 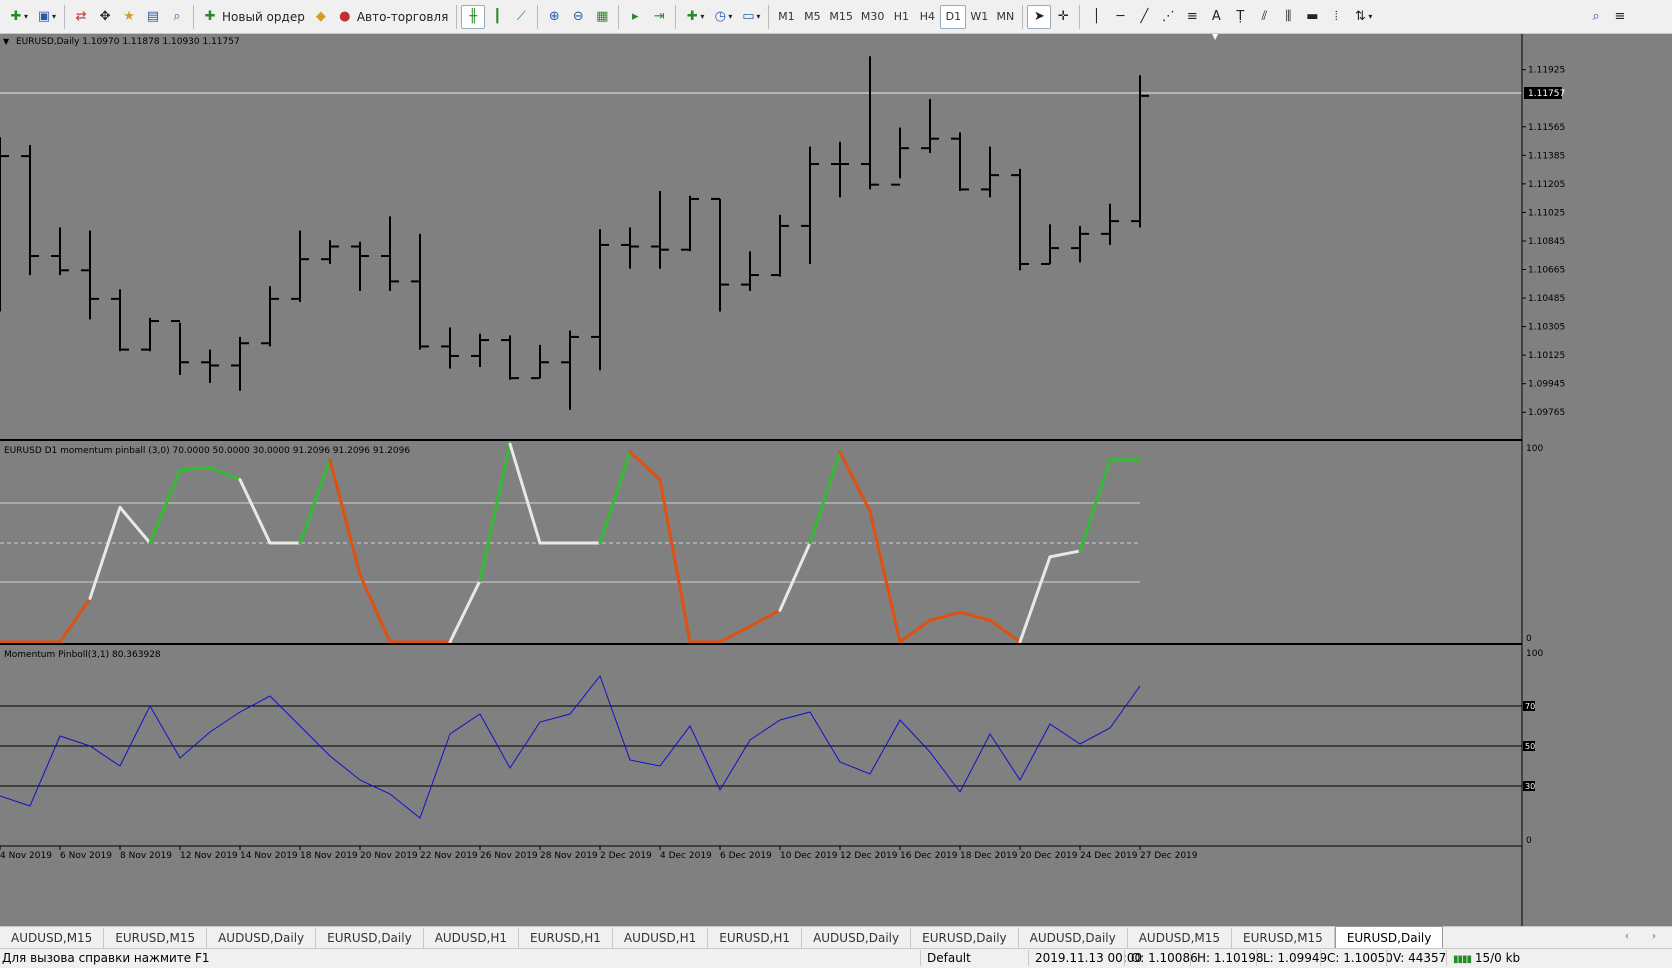 What do you see at coordinates (1192, 17) in the screenshot?
I see `channel-button: ≡` at bounding box center [1192, 17].